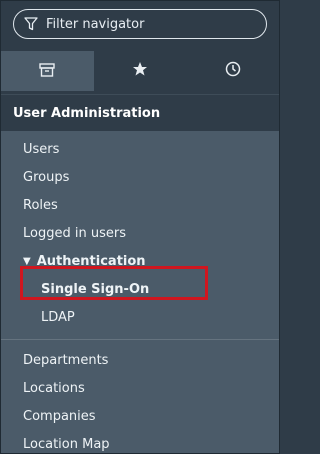 This screenshot has height=454, width=320. I want to click on tab-all-applications, so click(47, 71).